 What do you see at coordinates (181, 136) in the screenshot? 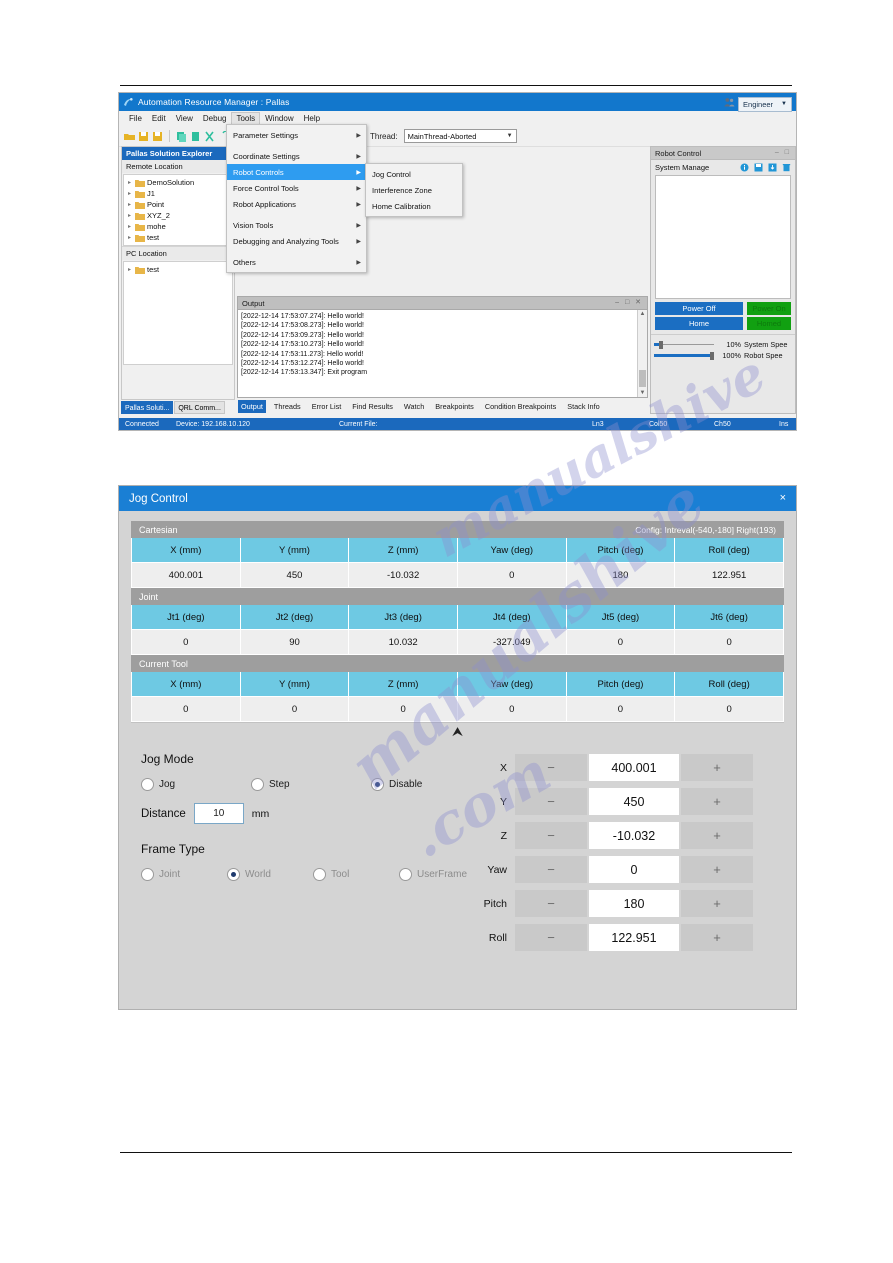
I see `copy-icon` at bounding box center [181, 136].